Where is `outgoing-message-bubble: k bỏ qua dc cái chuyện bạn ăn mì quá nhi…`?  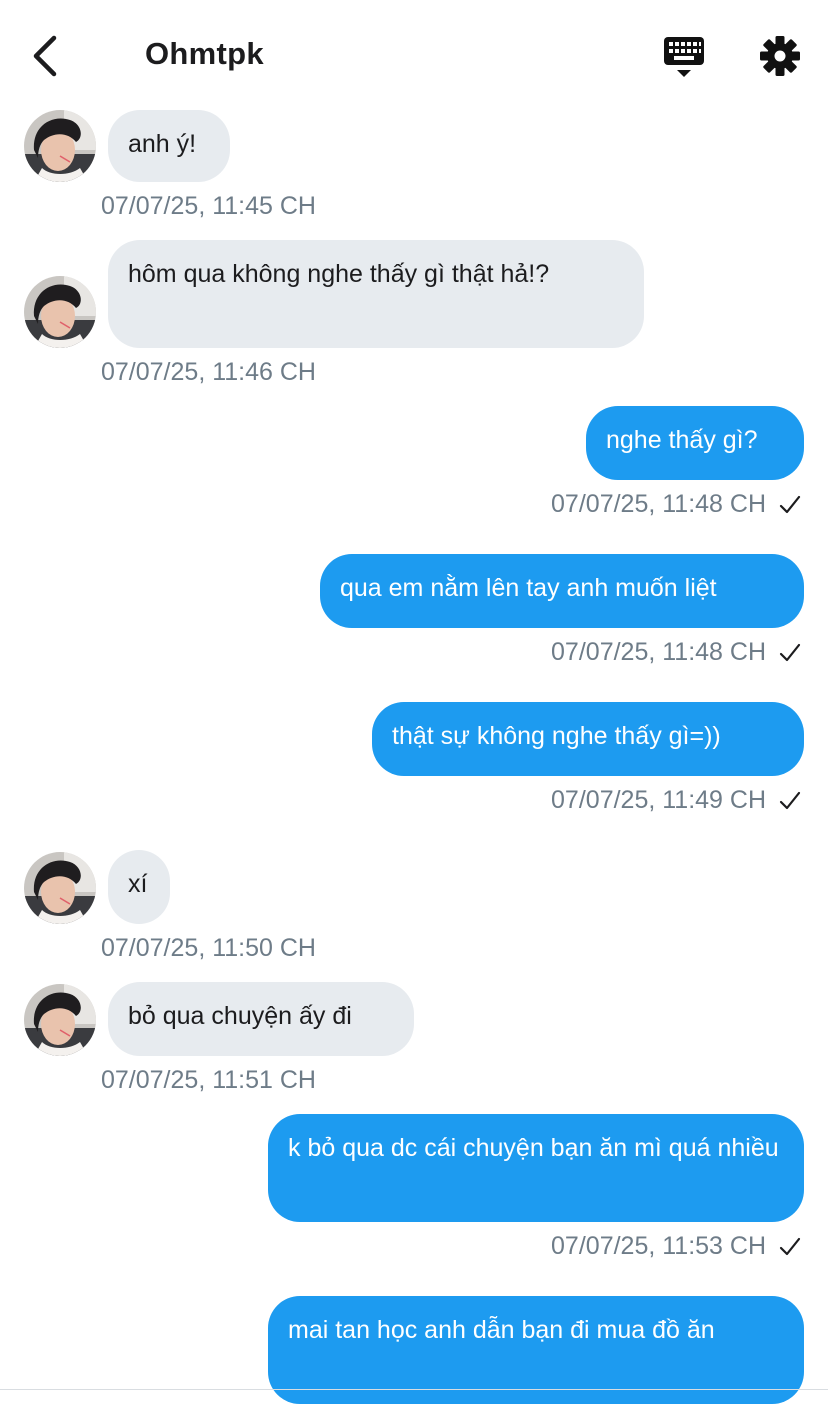
outgoing-message-bubble: k bỏ qua dc cái chuyện bạn ăn mì quá nhi… is located at coordinates (536, 1168).